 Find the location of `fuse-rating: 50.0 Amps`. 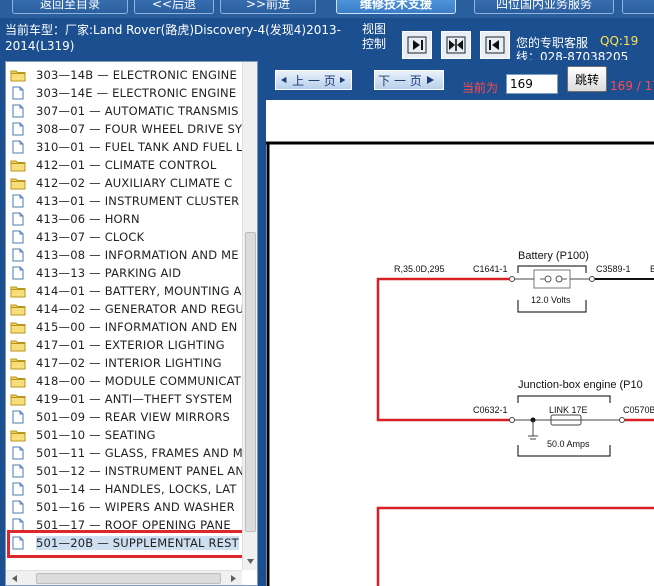

fuse-rating: 50.0 Amps is located at coordinates (568, 444).